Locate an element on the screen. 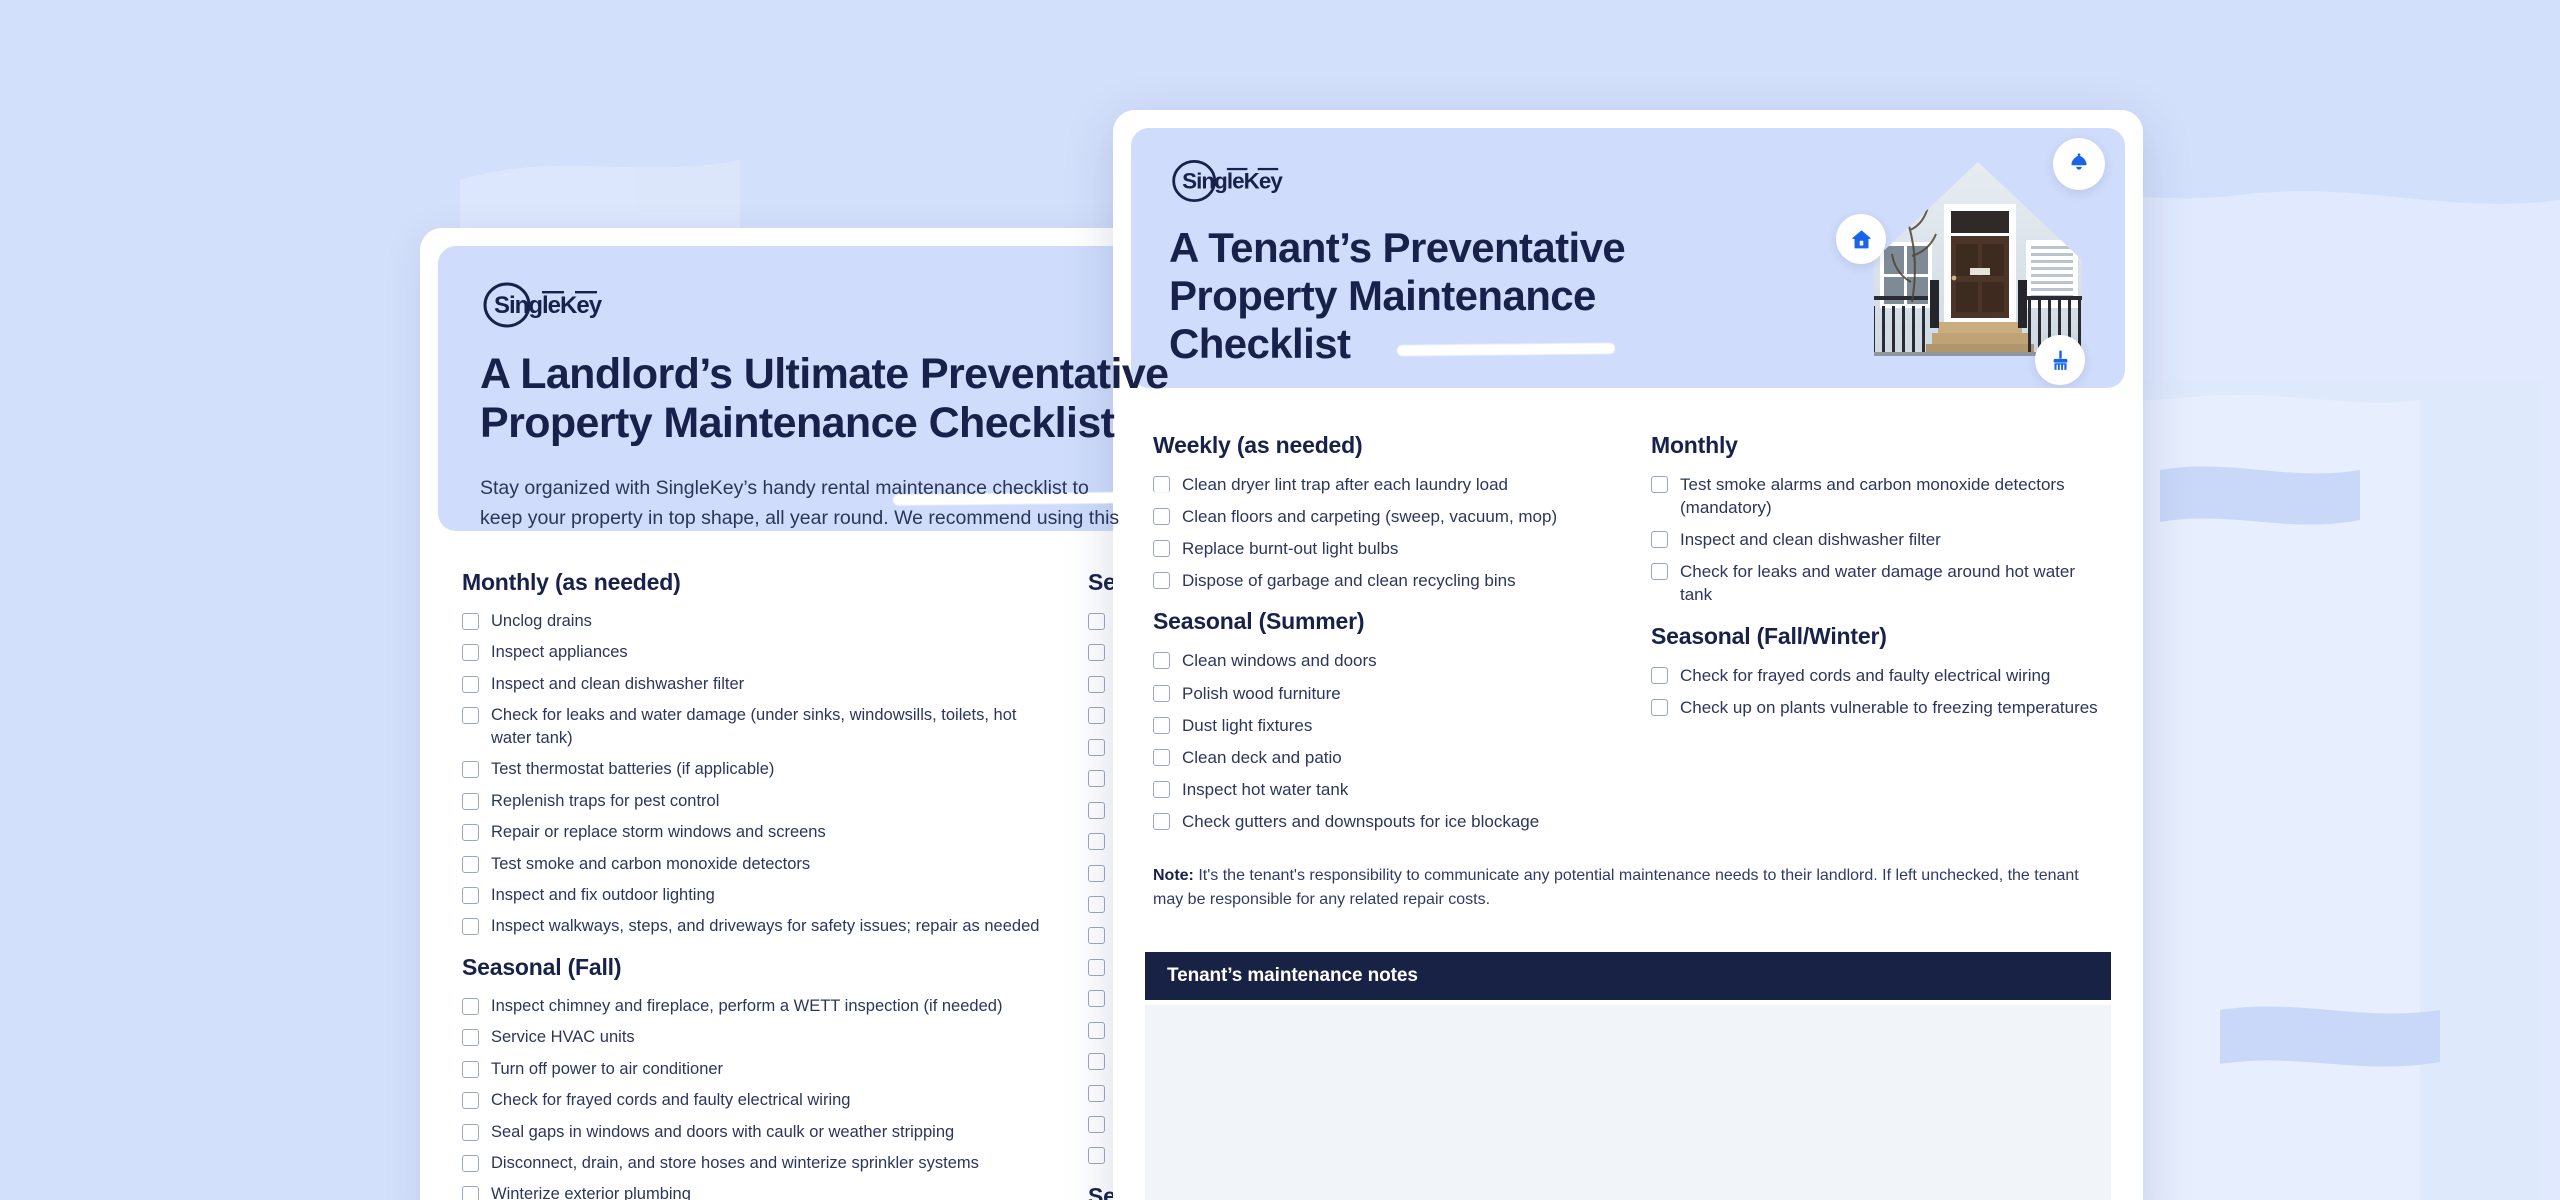 The image size is (2560, 1200). list-item: Inspect appliances is located at coordinates (757, 652).